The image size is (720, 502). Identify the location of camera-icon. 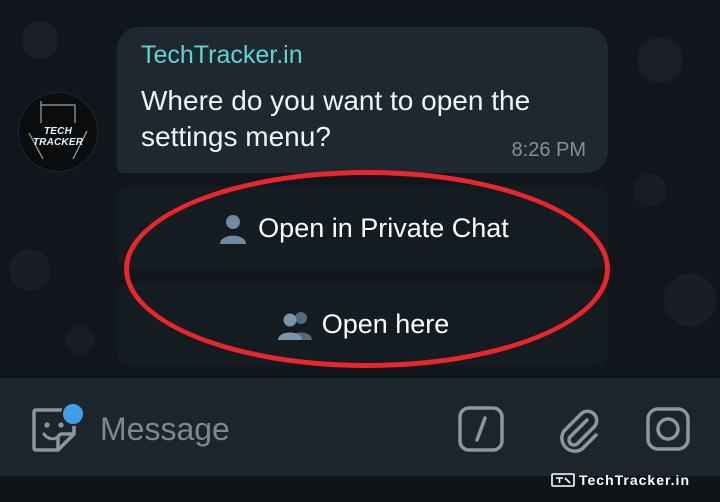
(668, 429).